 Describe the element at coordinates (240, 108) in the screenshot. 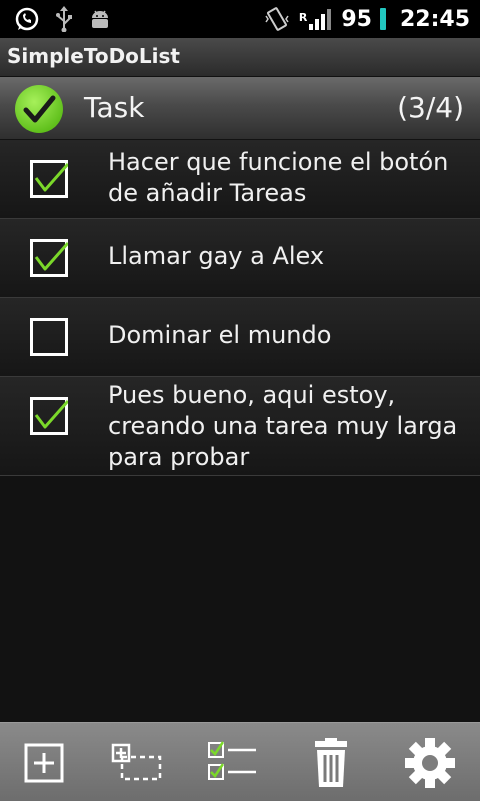

I see `task-list-header: Task (3/4)` at that location.